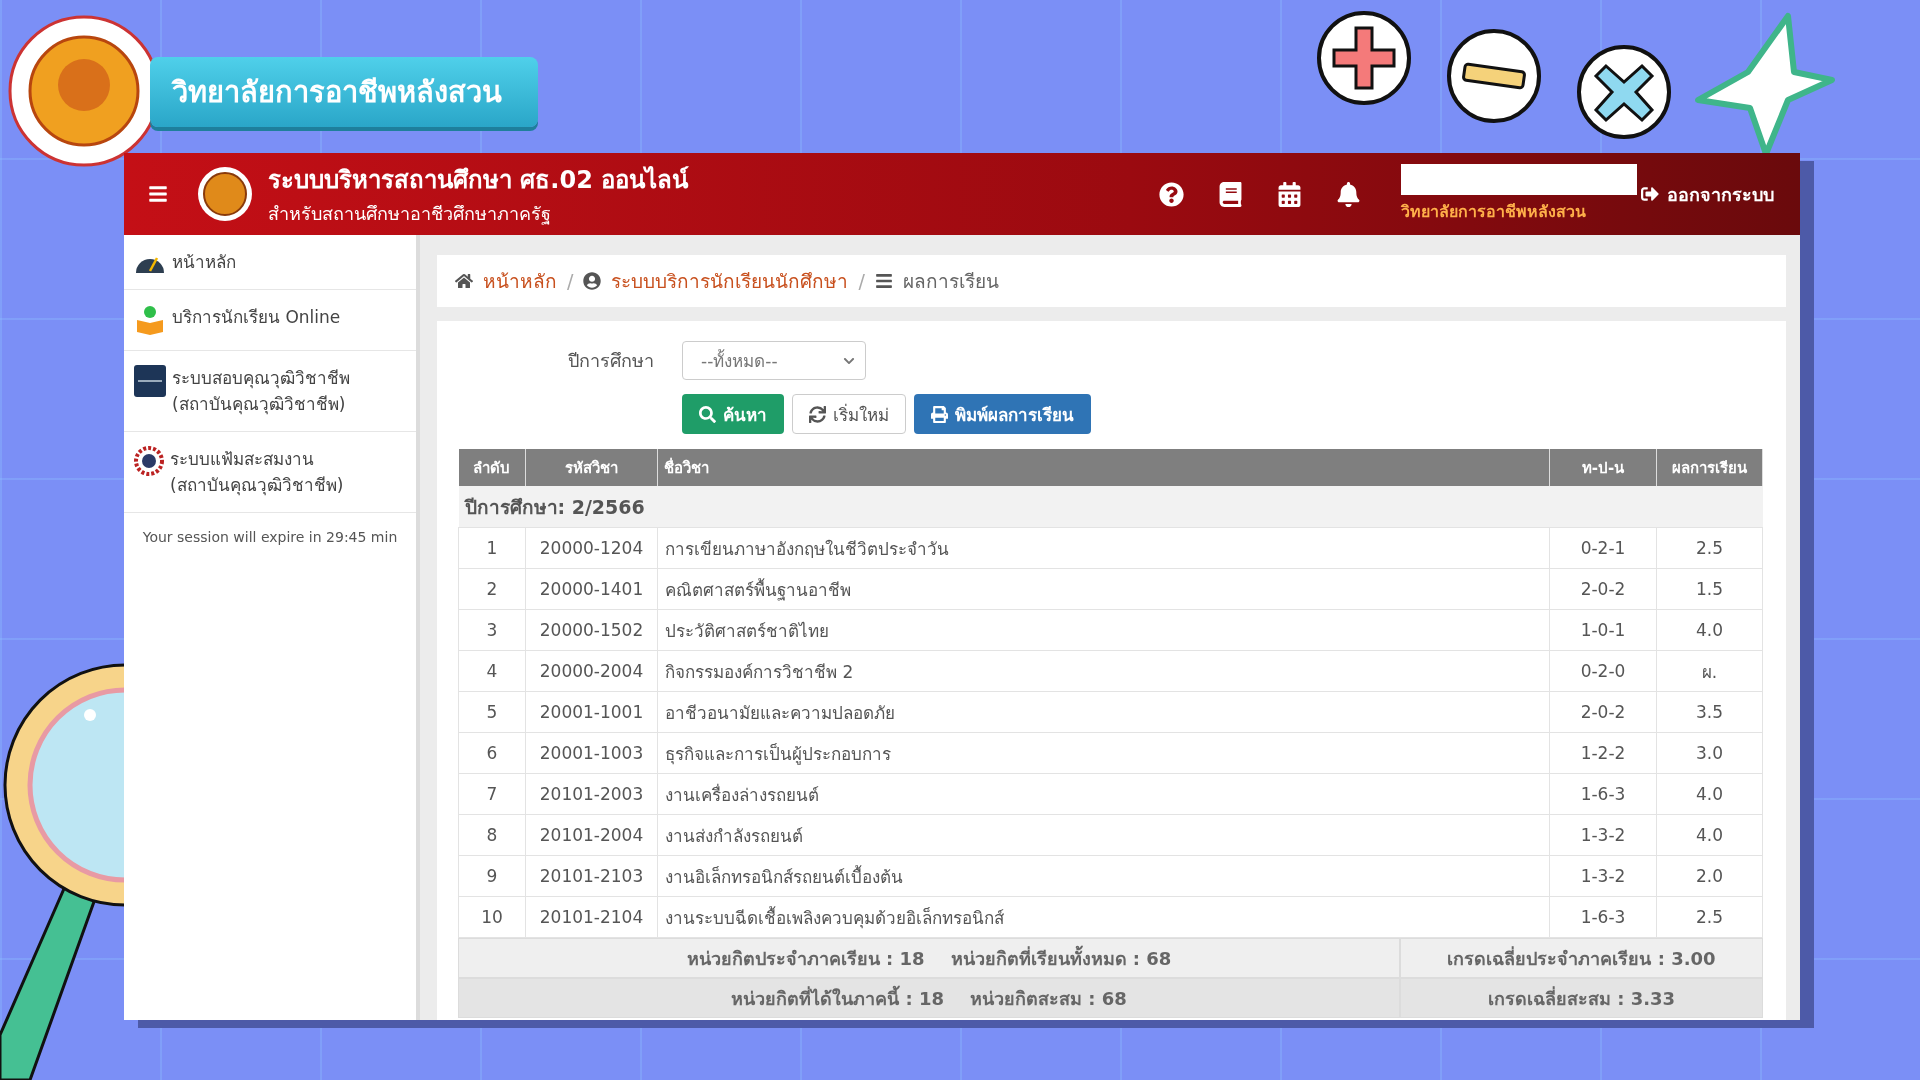 This screenshot has width=1920, height=1080. What do you see at coordinates (1603, 671) in the screenshot?
I see `table-cell: 0-2-0` at bounding box center [1603, 671].